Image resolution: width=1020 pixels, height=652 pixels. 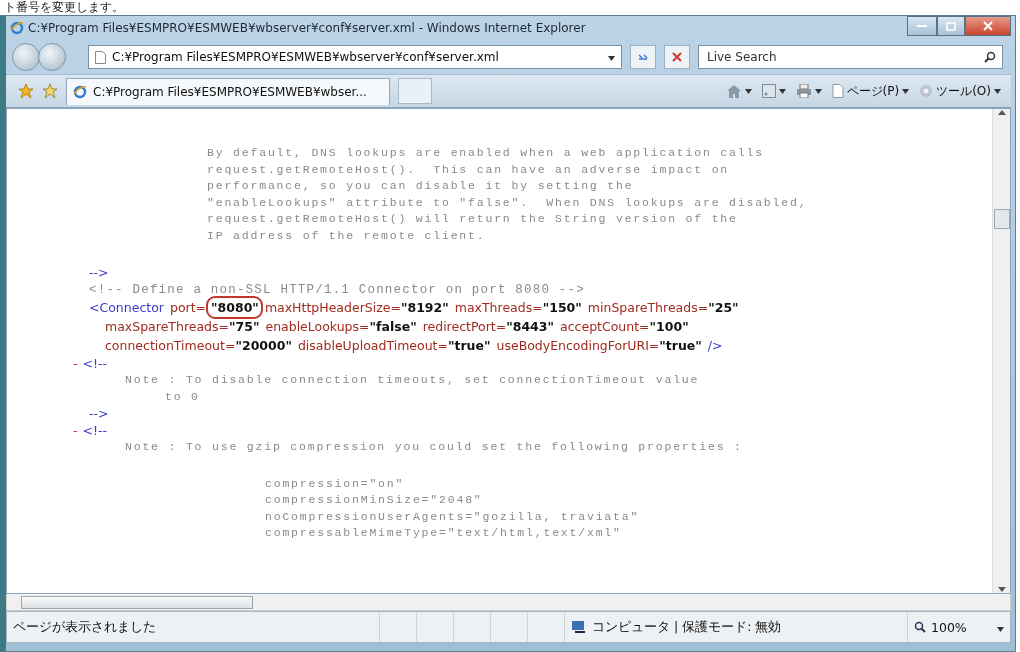 I want to click on minimize-button, so click(x=922, y=26).